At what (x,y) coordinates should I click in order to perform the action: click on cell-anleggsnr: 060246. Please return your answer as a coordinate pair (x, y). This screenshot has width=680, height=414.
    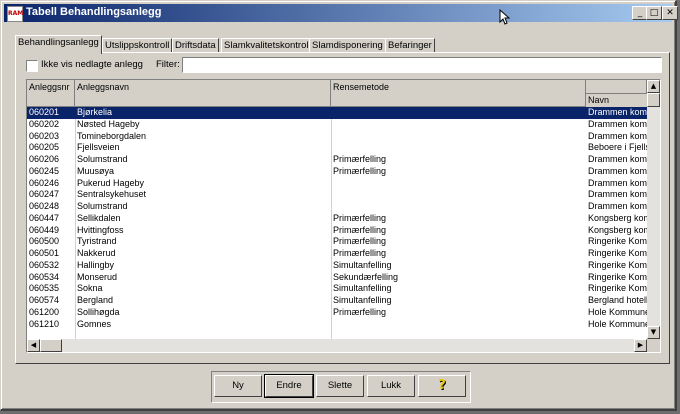
    Looking at the image, I should click on (44, 182).